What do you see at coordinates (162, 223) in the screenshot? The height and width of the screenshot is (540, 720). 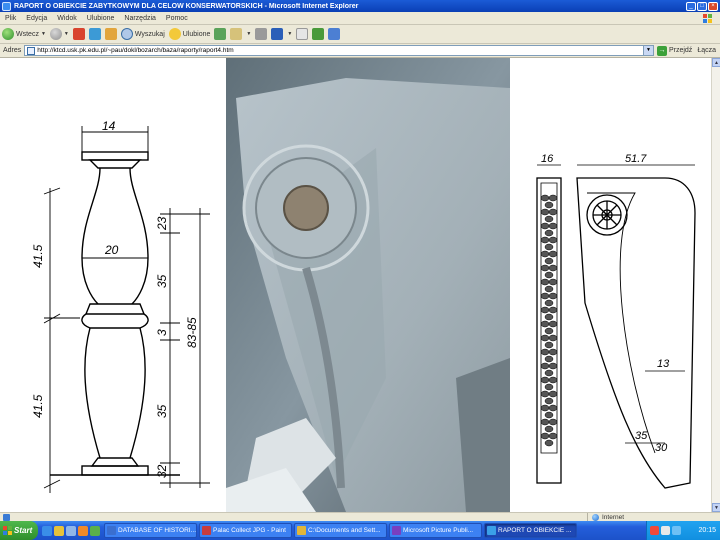 I see `baluster-dim-1: 23` at bounding box center [162, 223].